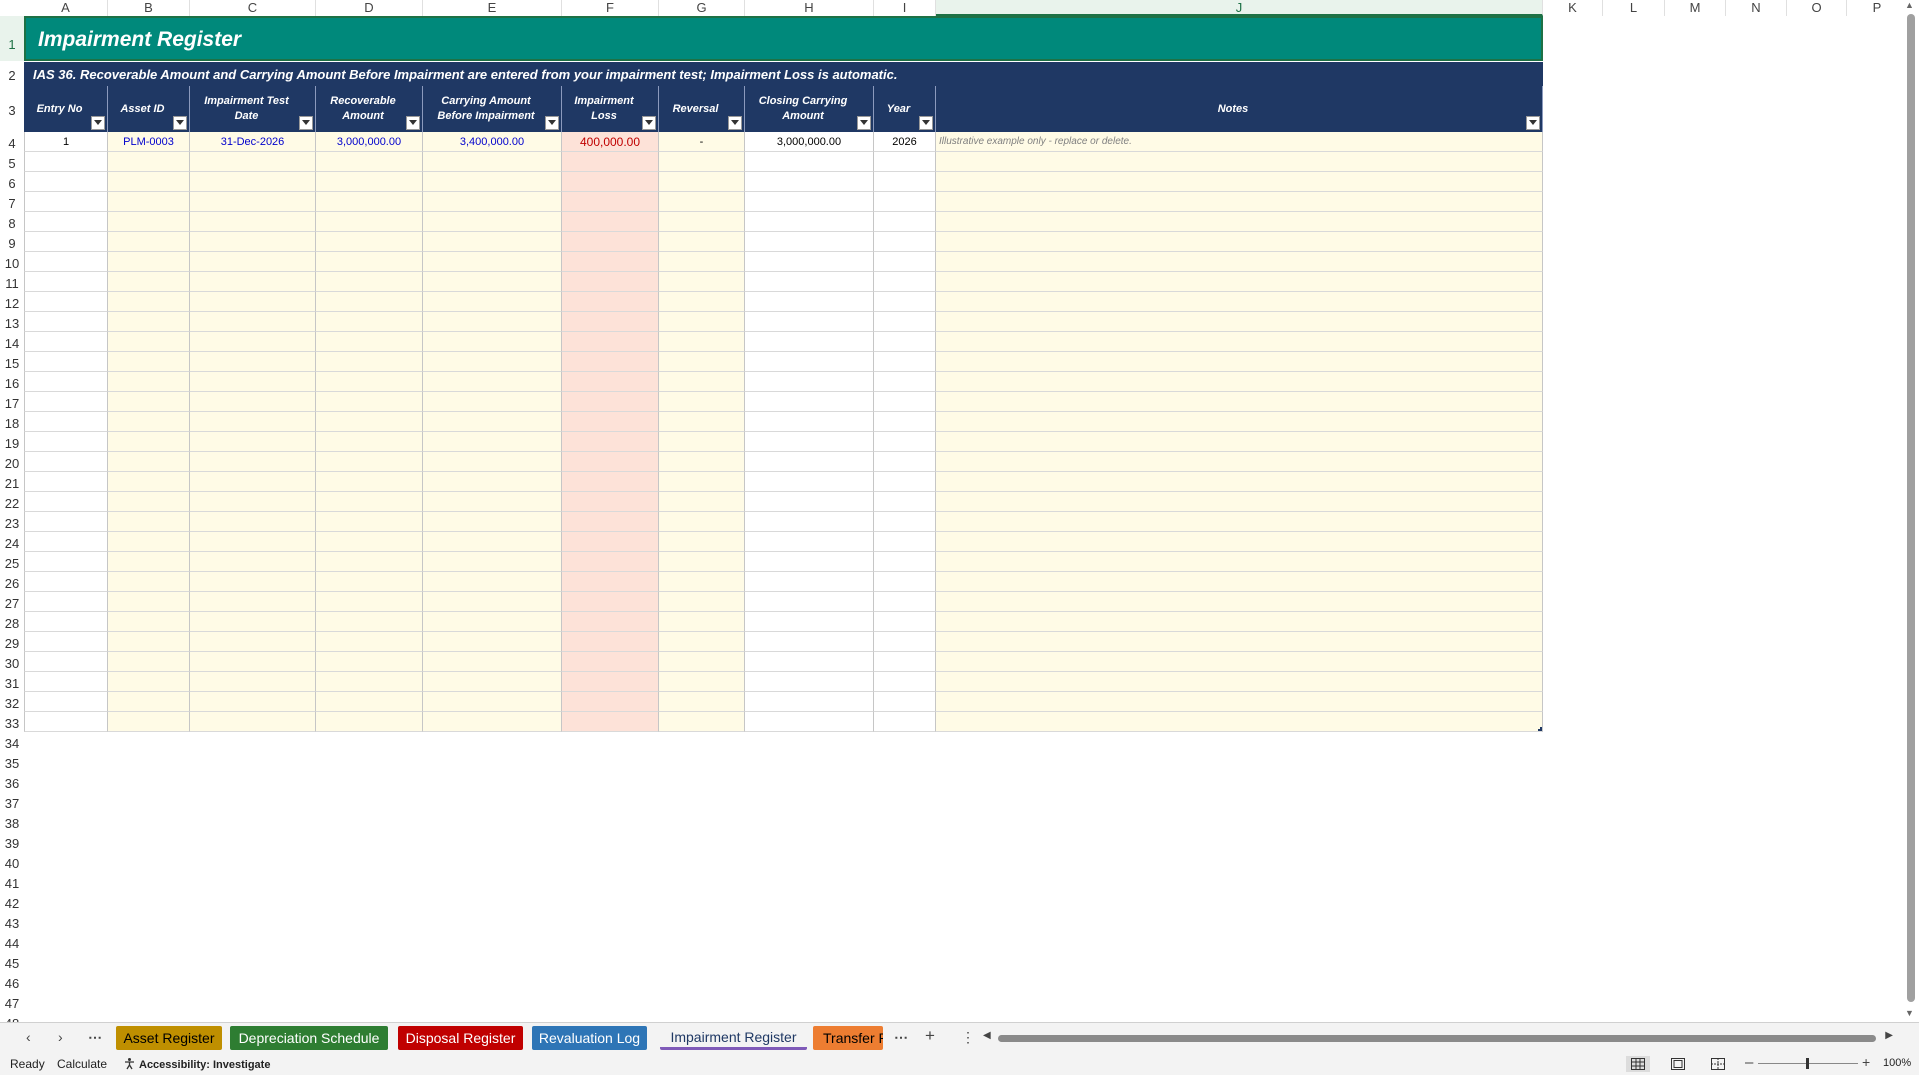  I want to click on column-header-o: O, so click(1817, 8).